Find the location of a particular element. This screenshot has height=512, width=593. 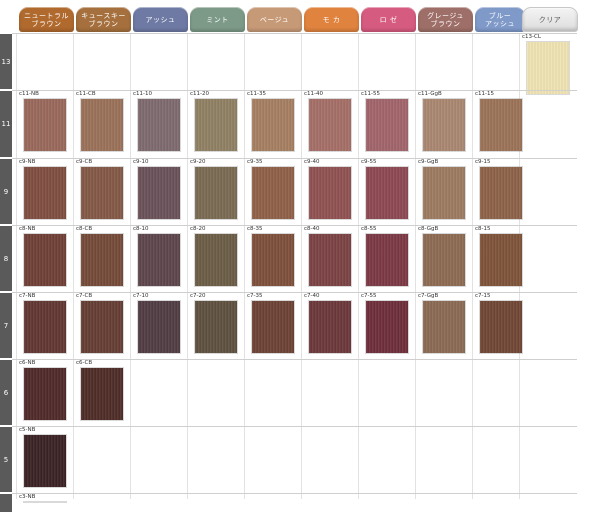

level-indicator: 5 is located at coordinates (6, 459).